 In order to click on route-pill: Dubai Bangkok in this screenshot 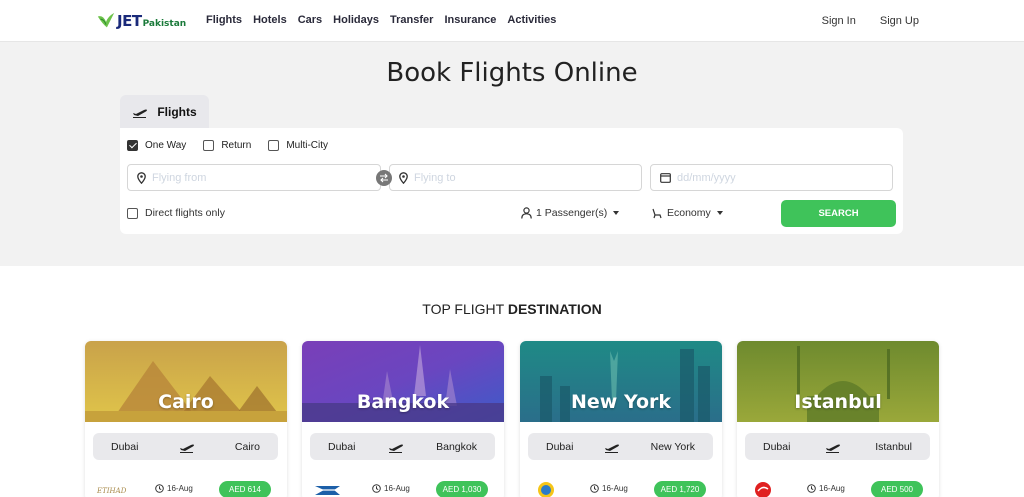, I will do `click(402, 446)`.